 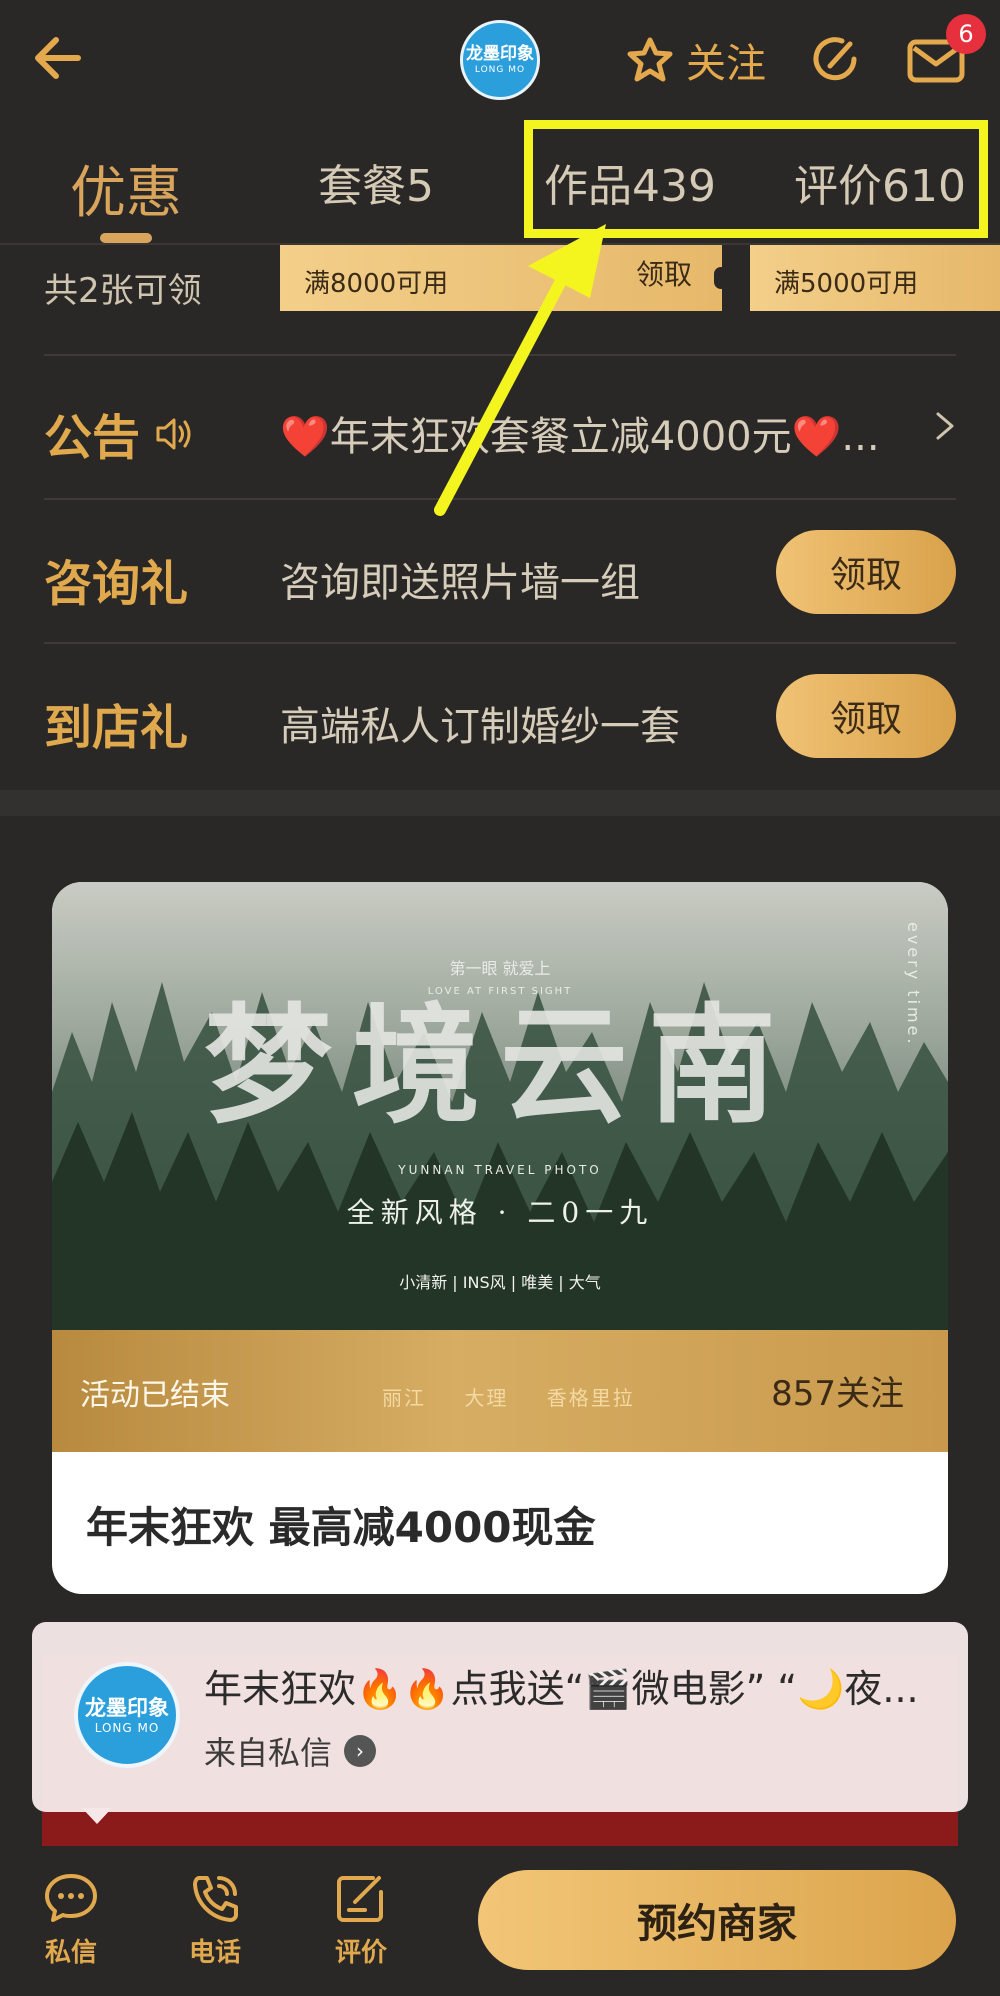 I want to click on phone-button: 电话, so click(x=215, y=1920).